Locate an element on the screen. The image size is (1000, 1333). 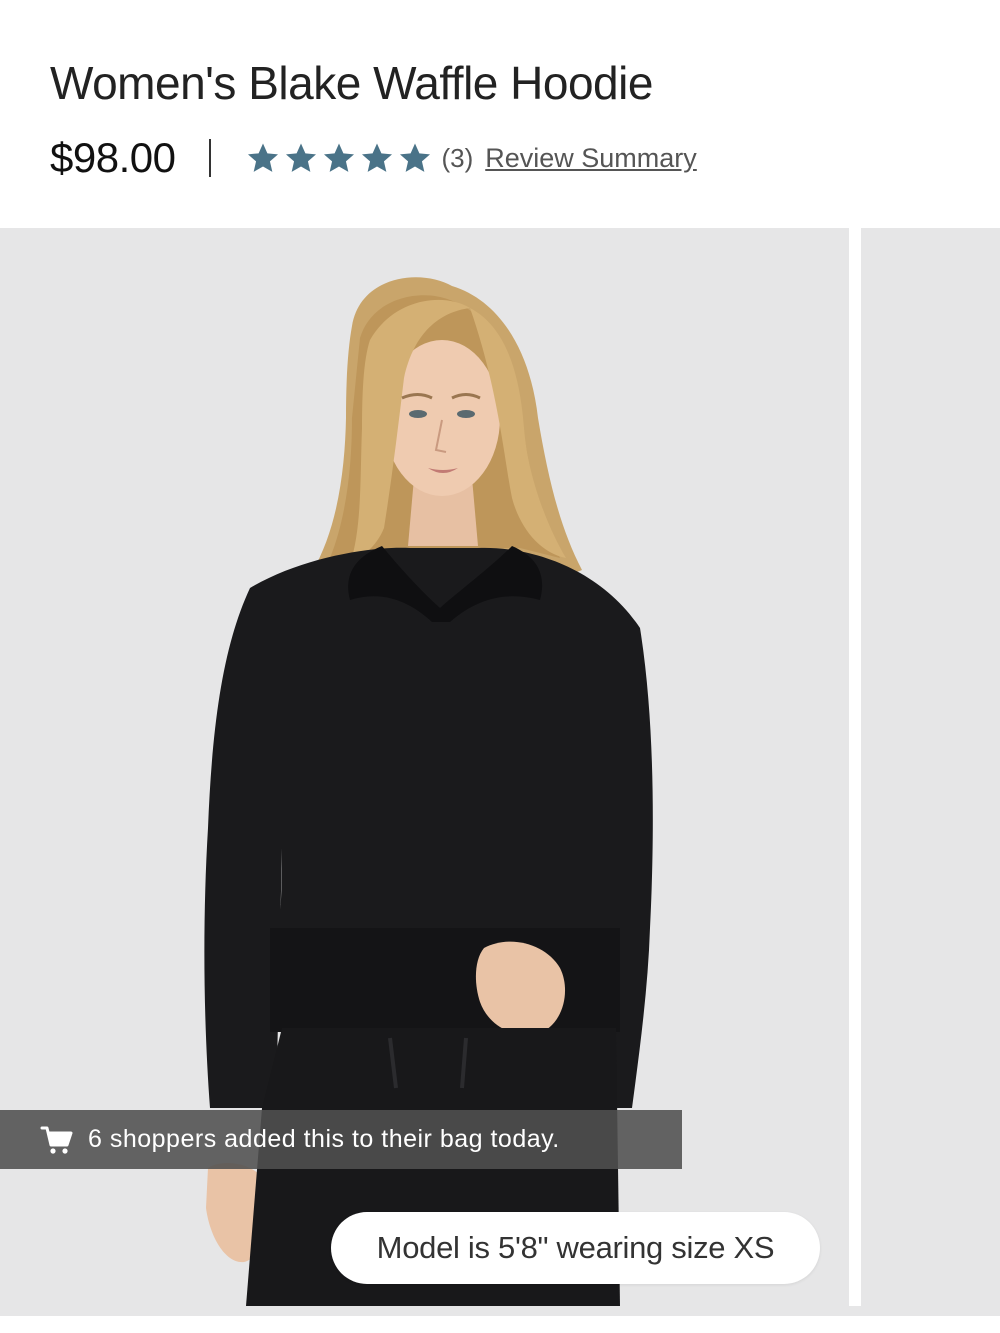
divider is located at coordinates (210, 158).